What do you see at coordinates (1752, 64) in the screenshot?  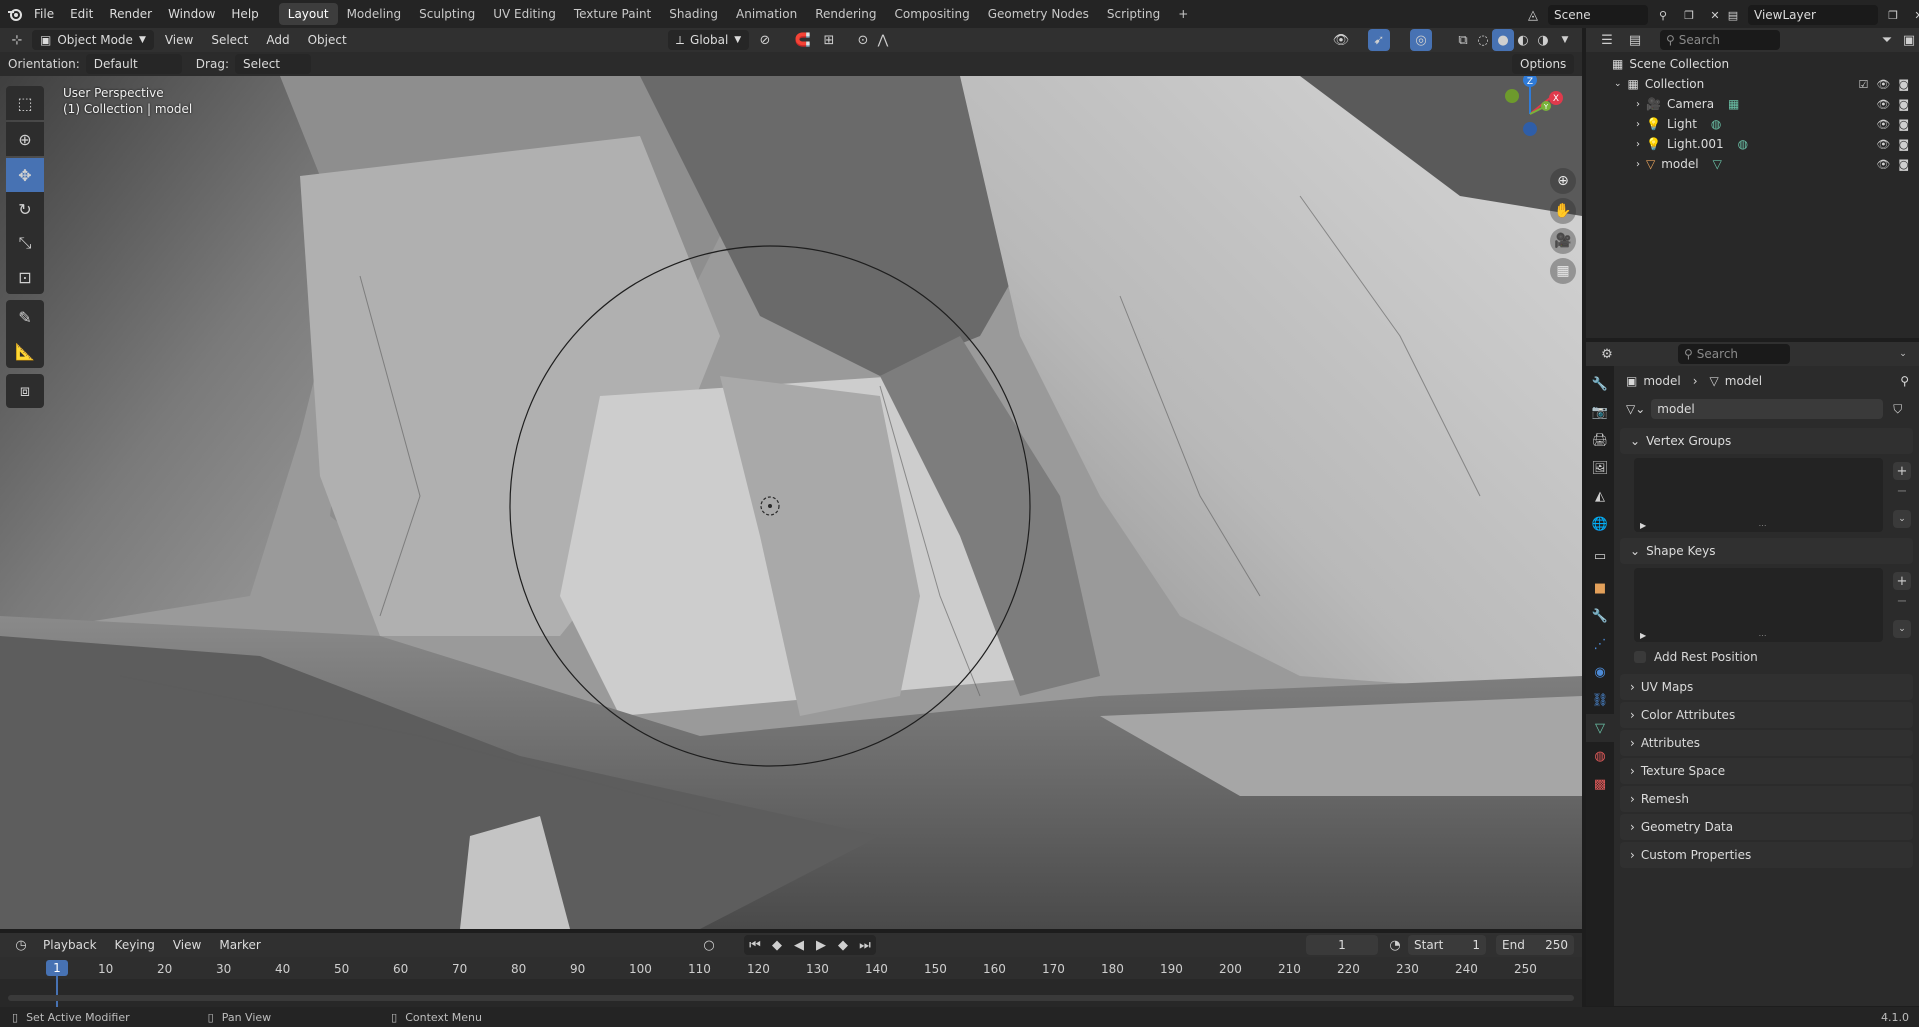 I see `scene-collection-row: ▦ Scene Collection` at bounding box center [1752, 64].